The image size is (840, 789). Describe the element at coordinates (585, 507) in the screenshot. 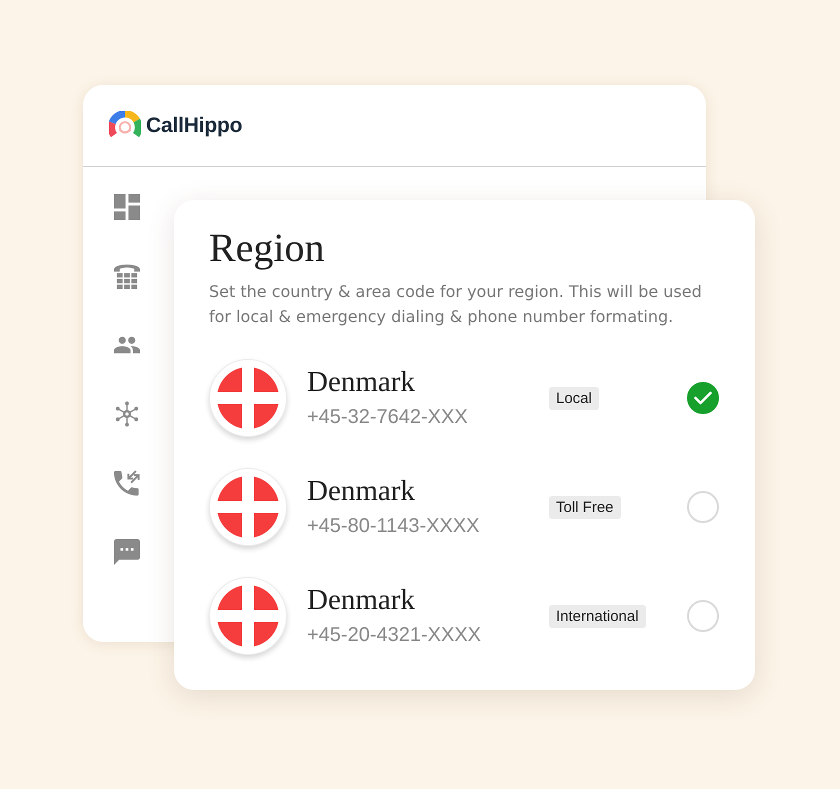

I see `number-type-tag: Toll Free` at that location.